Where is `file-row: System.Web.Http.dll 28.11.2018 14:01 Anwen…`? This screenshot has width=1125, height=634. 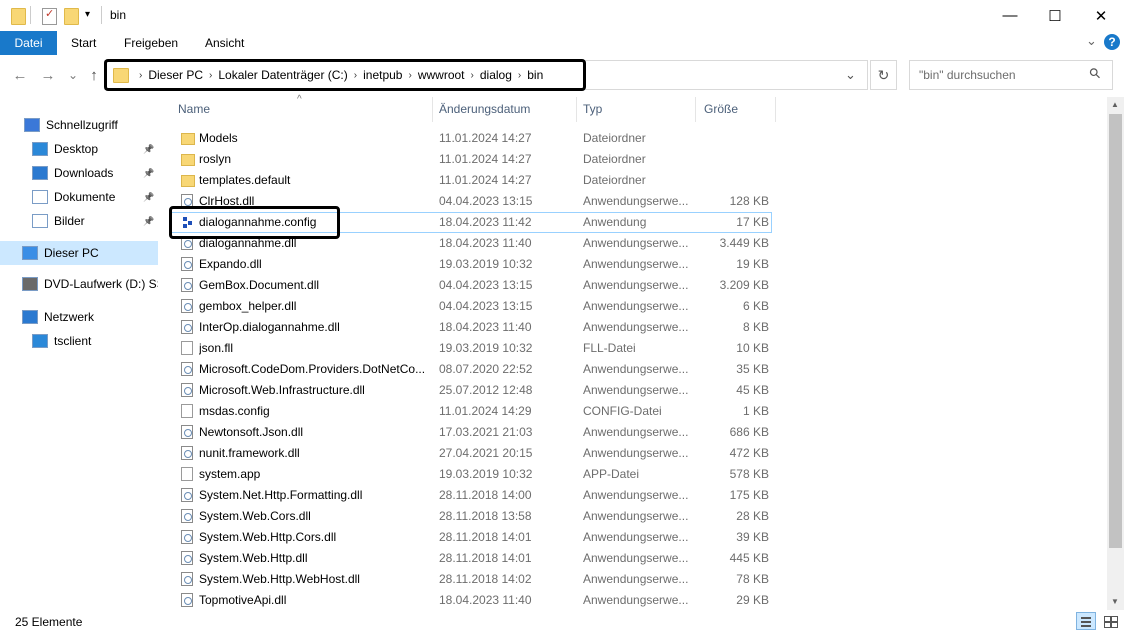 file-row: System.Web.Http.dll 28.11.2018 14:01 Anwen… is located at coordinates (471, 558).